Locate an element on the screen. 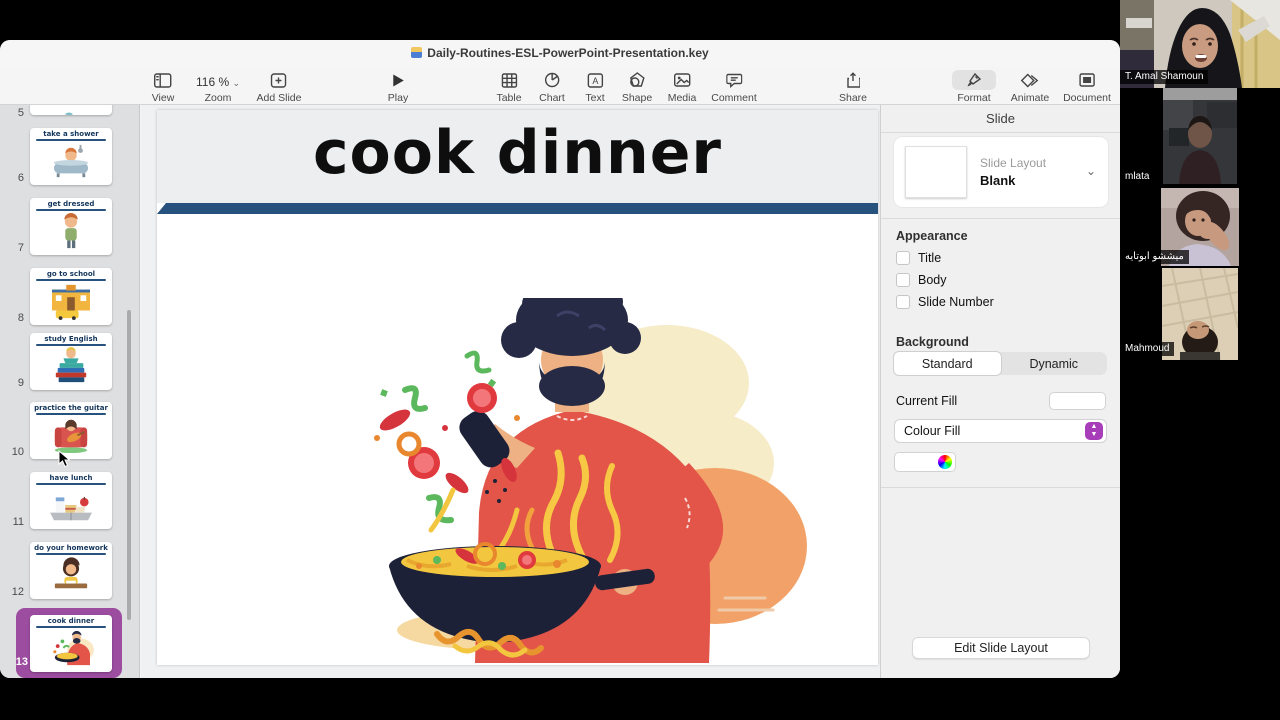 Image resolution: width=1280 pixels, height=720 pixels. slide-accent-bar is located at coordinates (517, 208).